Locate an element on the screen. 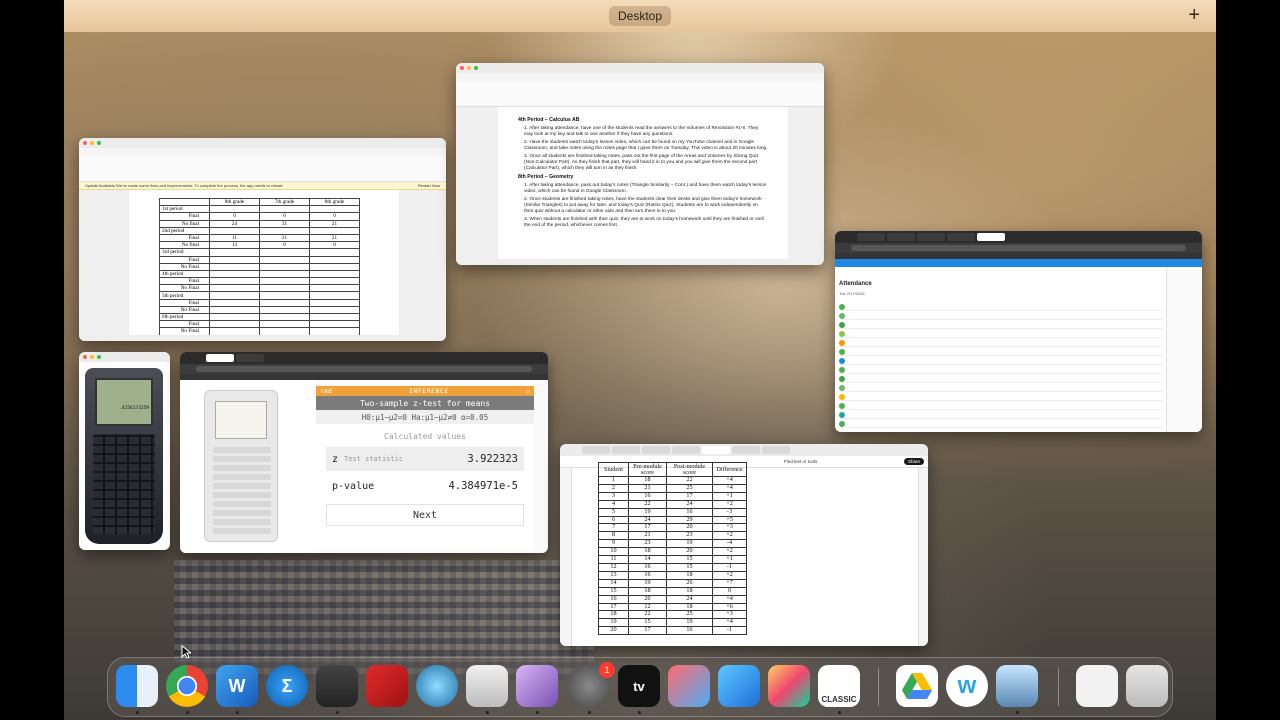 Image resolution: width=1280 pixels, height=720 pixels. wordwall-icon: w is located at coordinates (967, 686).